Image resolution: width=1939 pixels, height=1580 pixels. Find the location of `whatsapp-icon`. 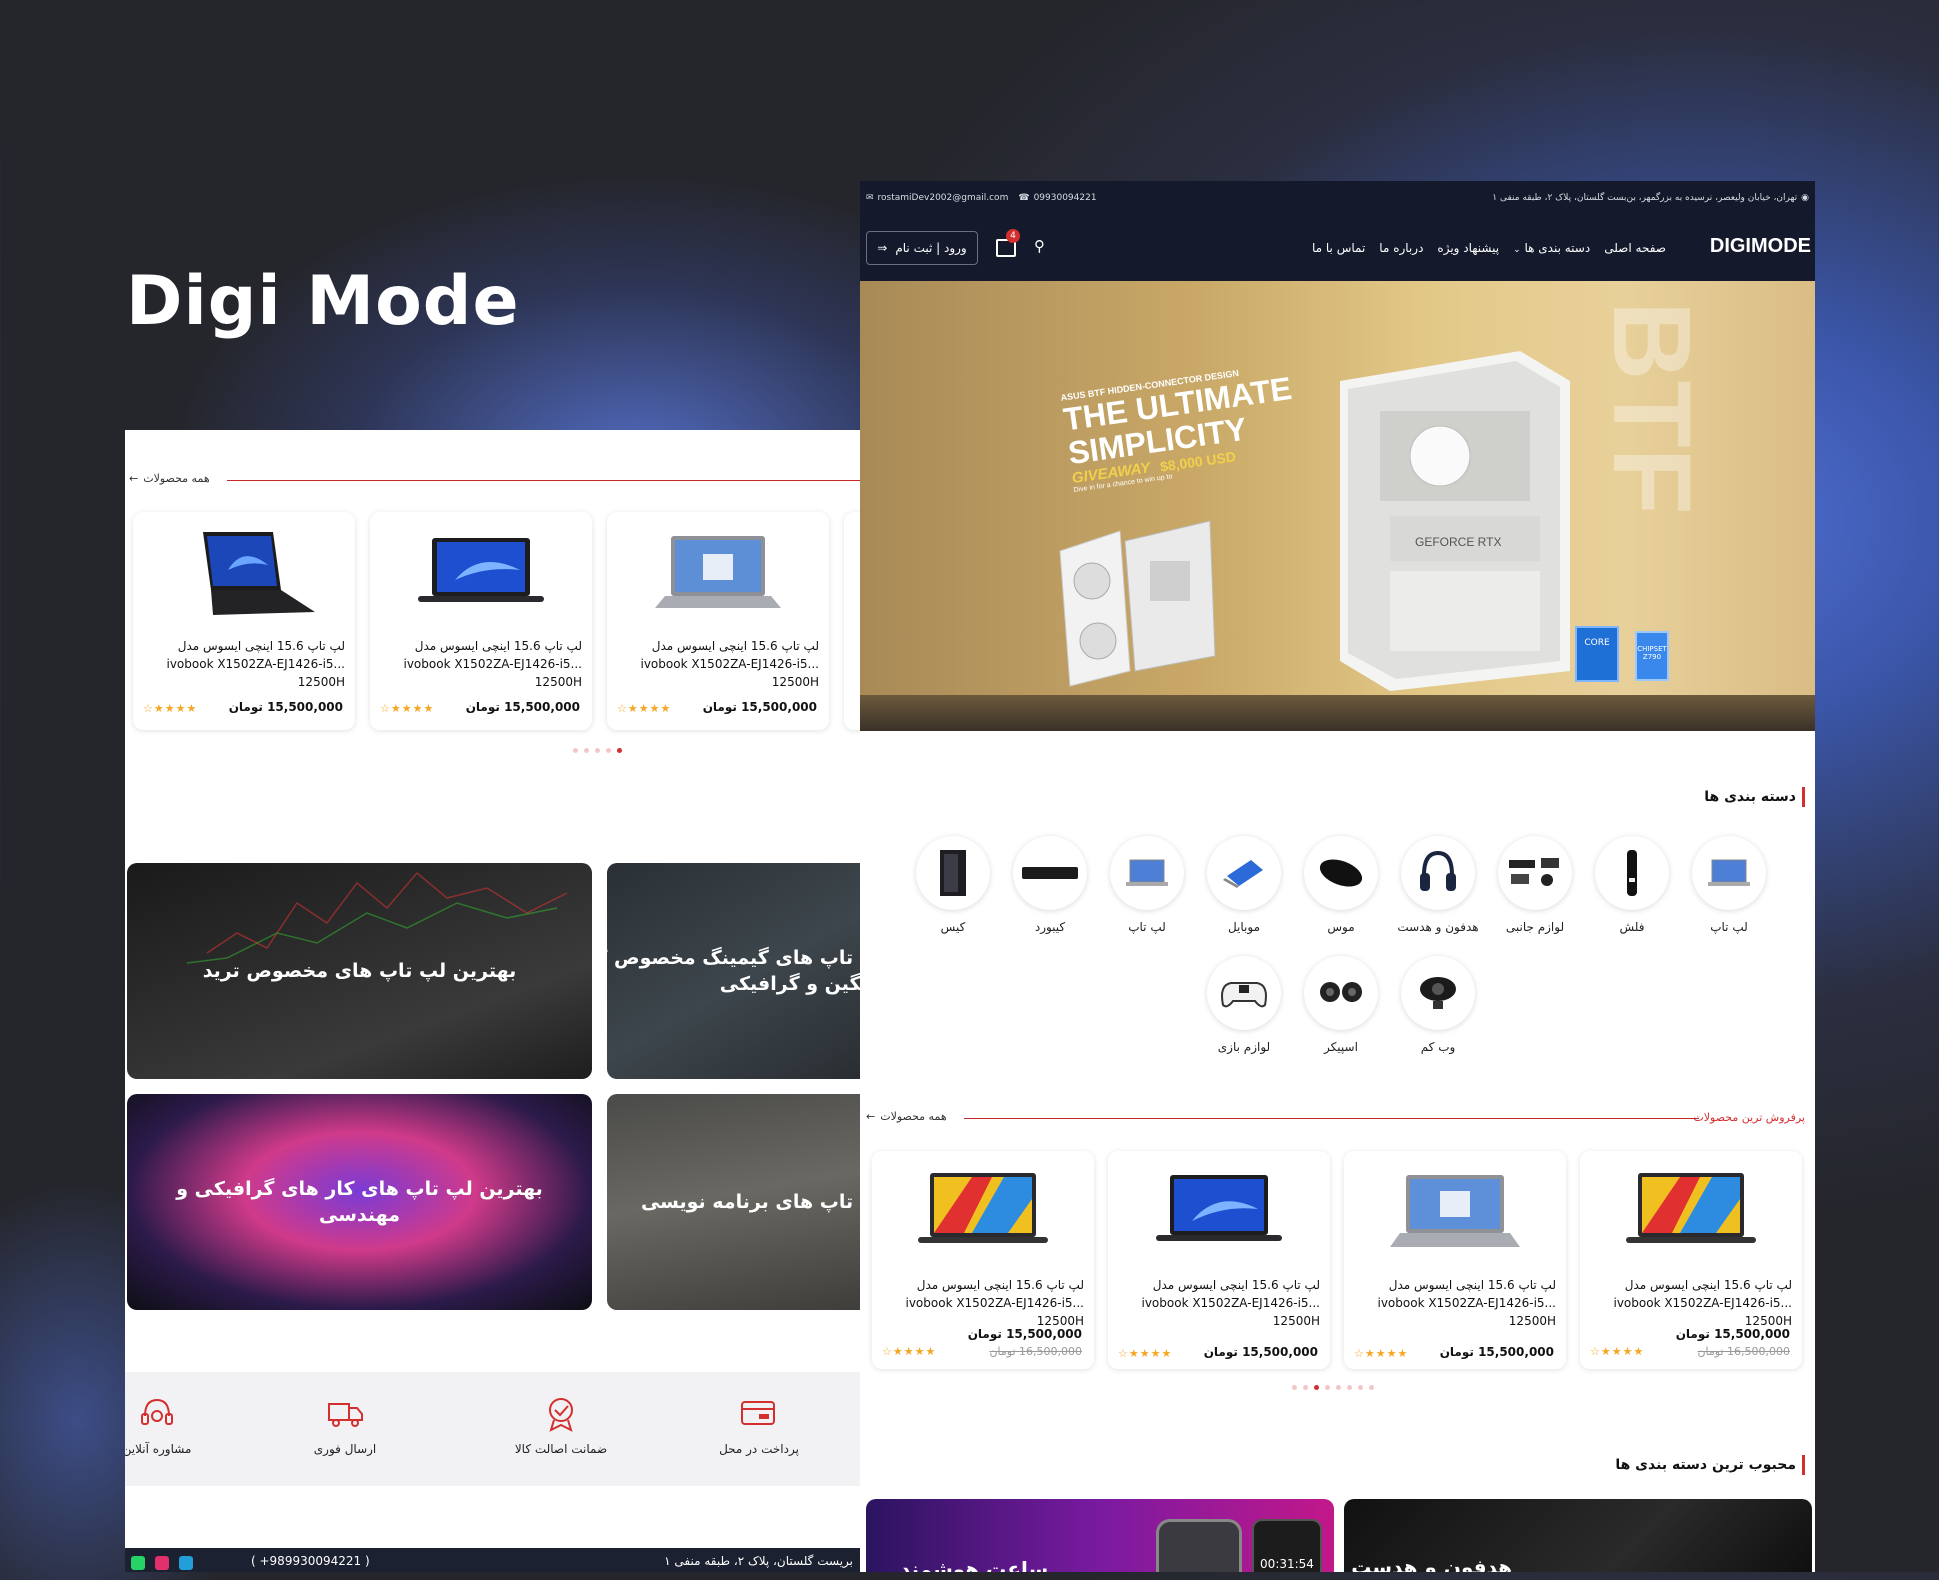

whatsapp-icon is located at coordinates (138, 1563).